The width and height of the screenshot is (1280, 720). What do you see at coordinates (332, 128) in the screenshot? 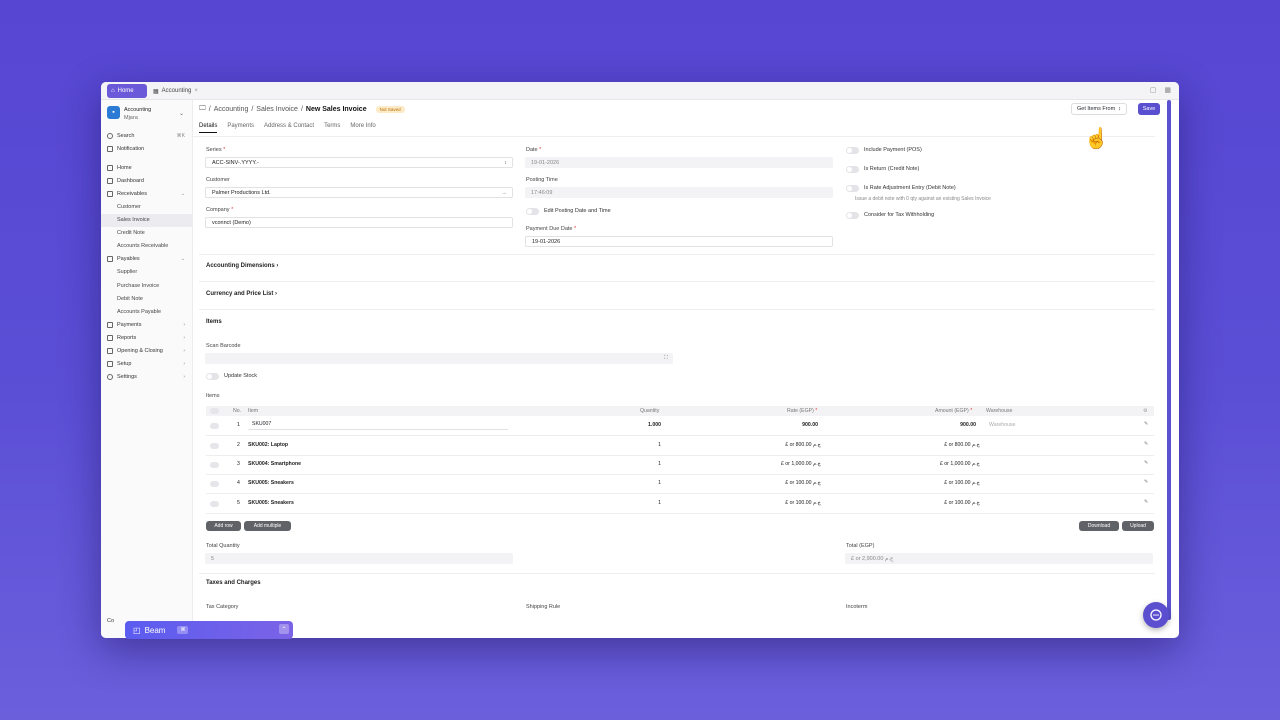
I see `tab-terms: Terms` at bounding box center [332, 128].